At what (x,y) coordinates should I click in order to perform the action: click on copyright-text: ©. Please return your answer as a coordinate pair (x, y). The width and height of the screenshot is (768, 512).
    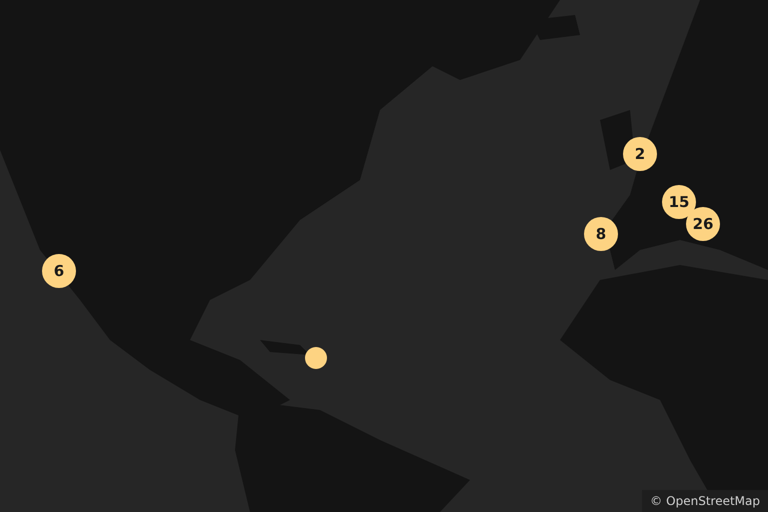
    Looking at the image, I should click on (656, 501).